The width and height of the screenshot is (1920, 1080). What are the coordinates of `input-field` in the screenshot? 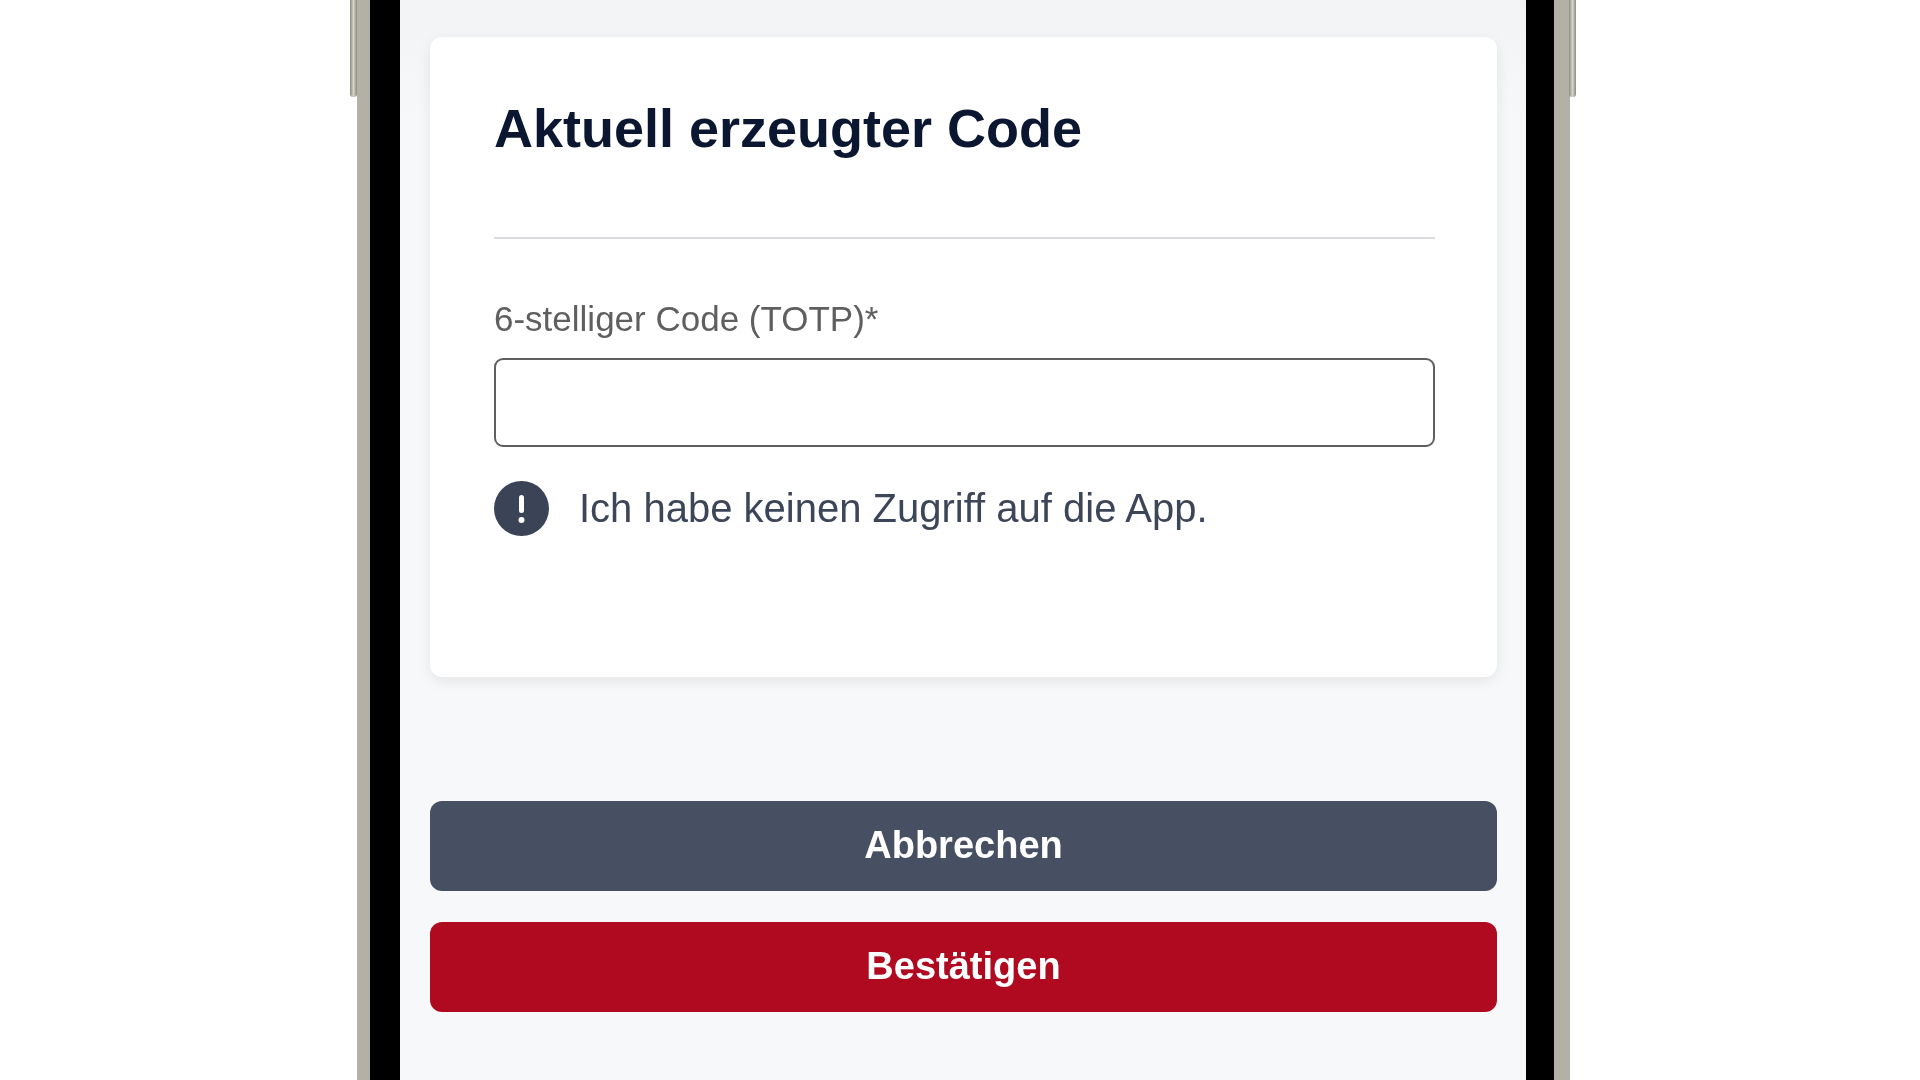 It's located at (964, 402).